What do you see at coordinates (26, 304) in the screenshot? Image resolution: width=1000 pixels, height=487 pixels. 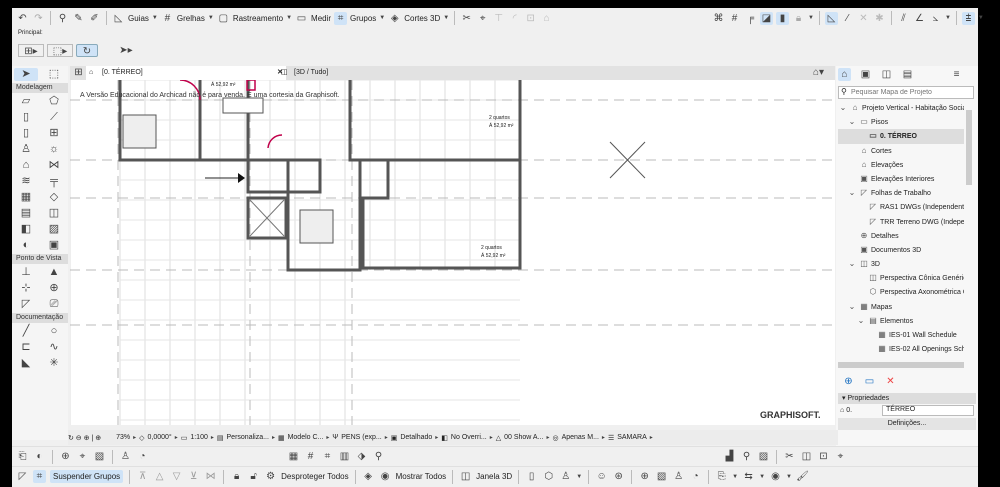 I see `worksheet-tool-icon: ◸` at bounding box center [26, 304].